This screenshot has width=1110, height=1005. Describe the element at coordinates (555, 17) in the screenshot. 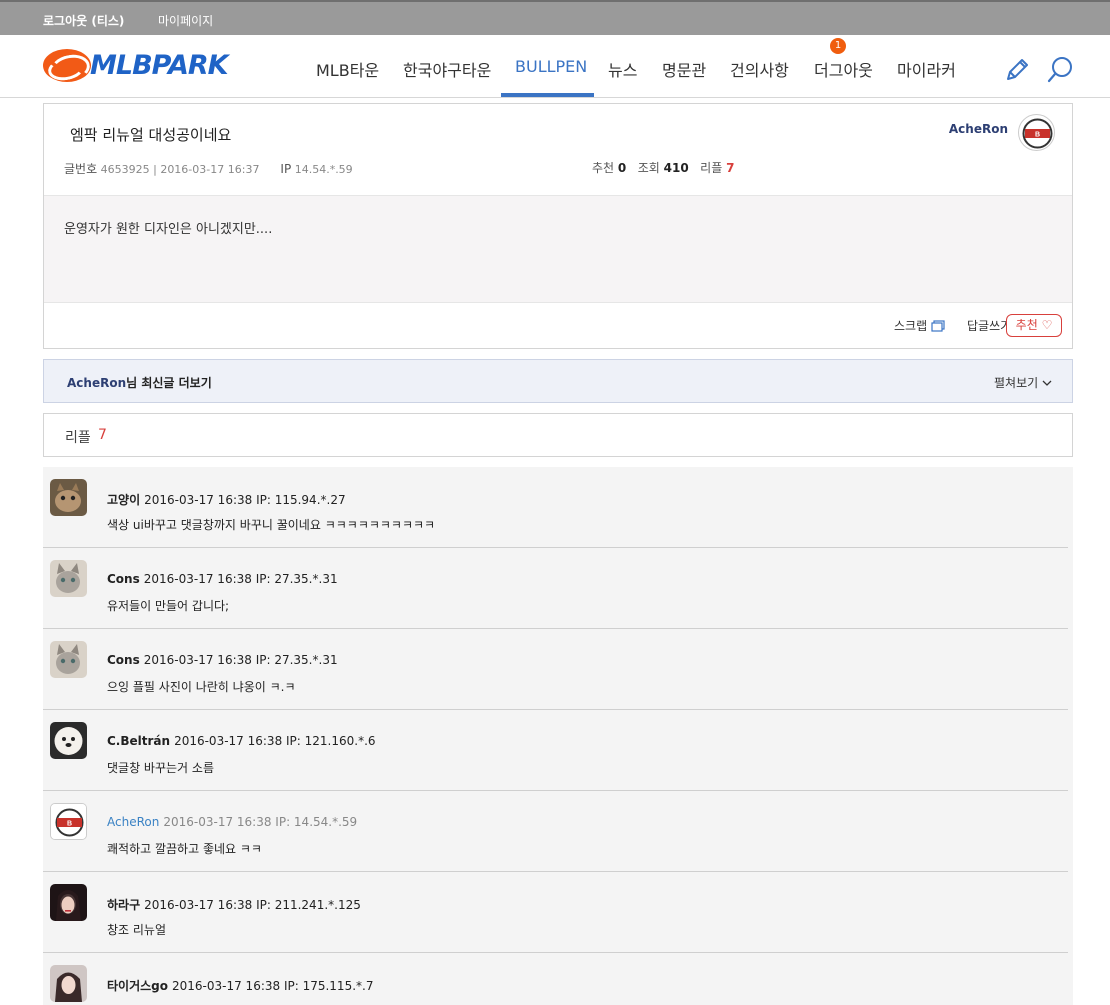

I see `top-utility-bar: 로그아웃 (티스) 마이페이지` at that location.